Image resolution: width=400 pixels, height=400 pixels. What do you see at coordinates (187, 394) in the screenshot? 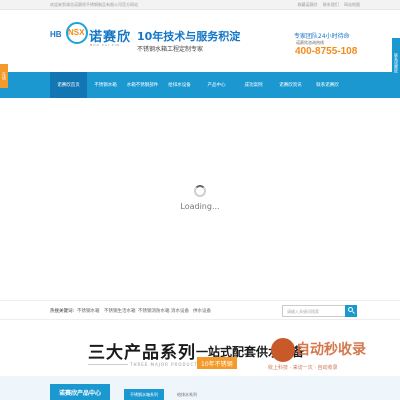
I see `tab-water-series: 给排水系列` at bounding box center [187, 394].